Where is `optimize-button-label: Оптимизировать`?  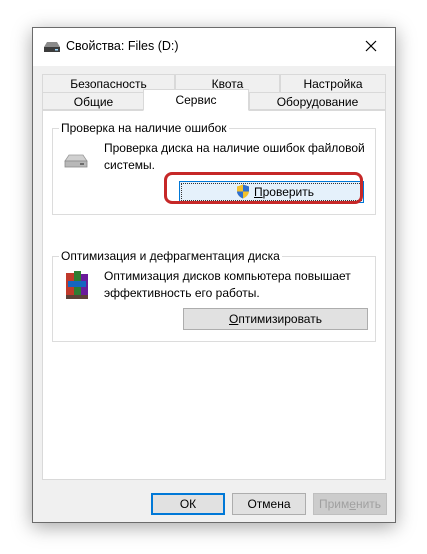 optimize-button-label: Оптимизировать is located at coordinates (275, 319).